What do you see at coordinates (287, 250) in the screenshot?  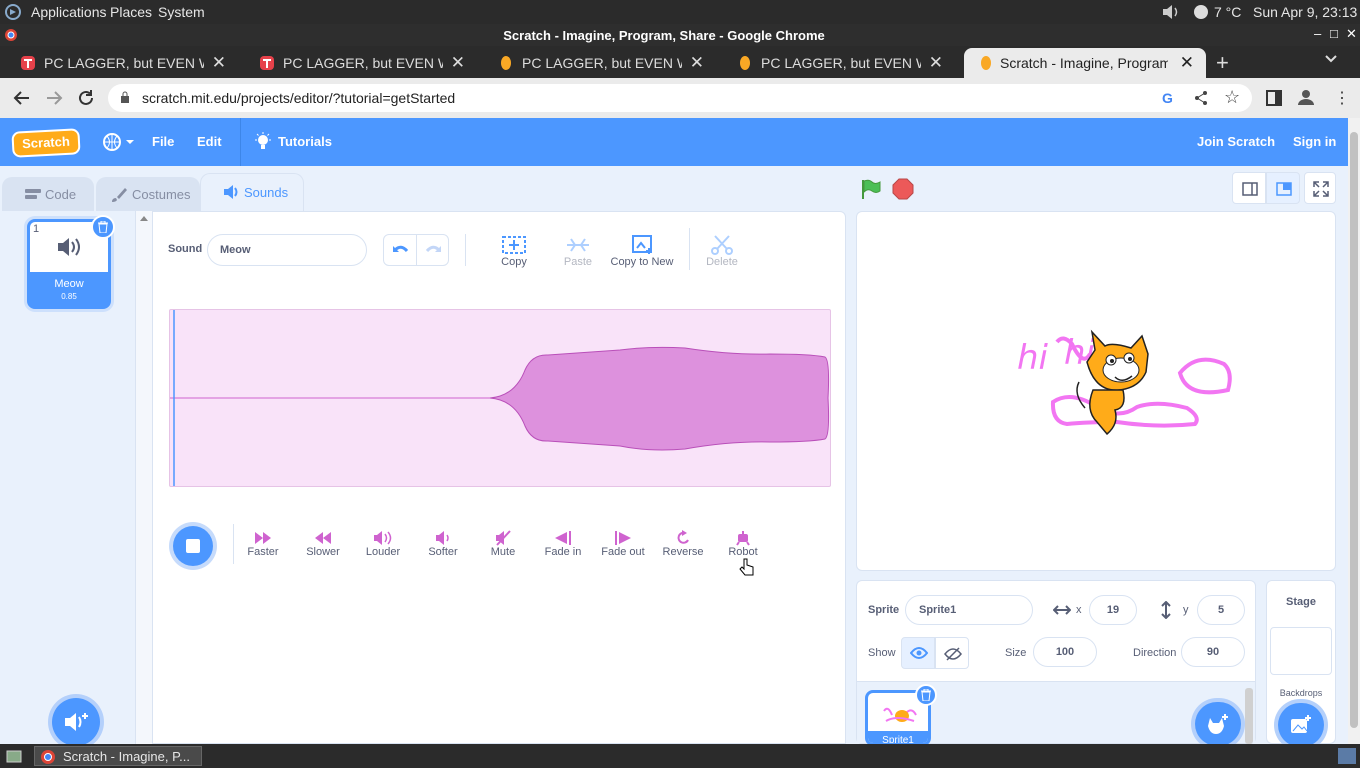 I see `sound-name-input: Meow` at bounding box center [287, 250].